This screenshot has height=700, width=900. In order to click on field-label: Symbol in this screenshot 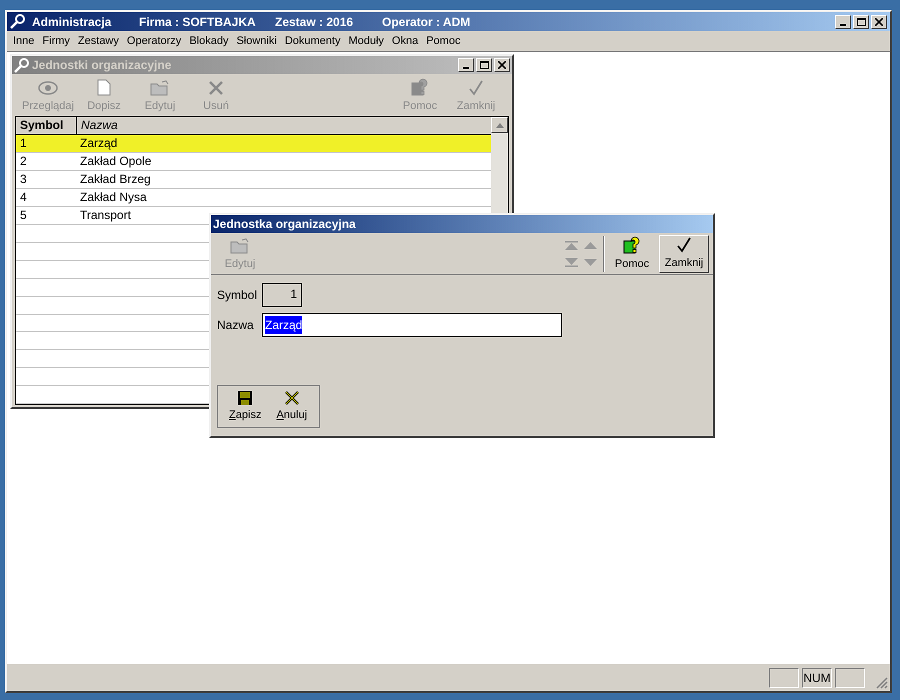, I will do `click(237, 295)`.